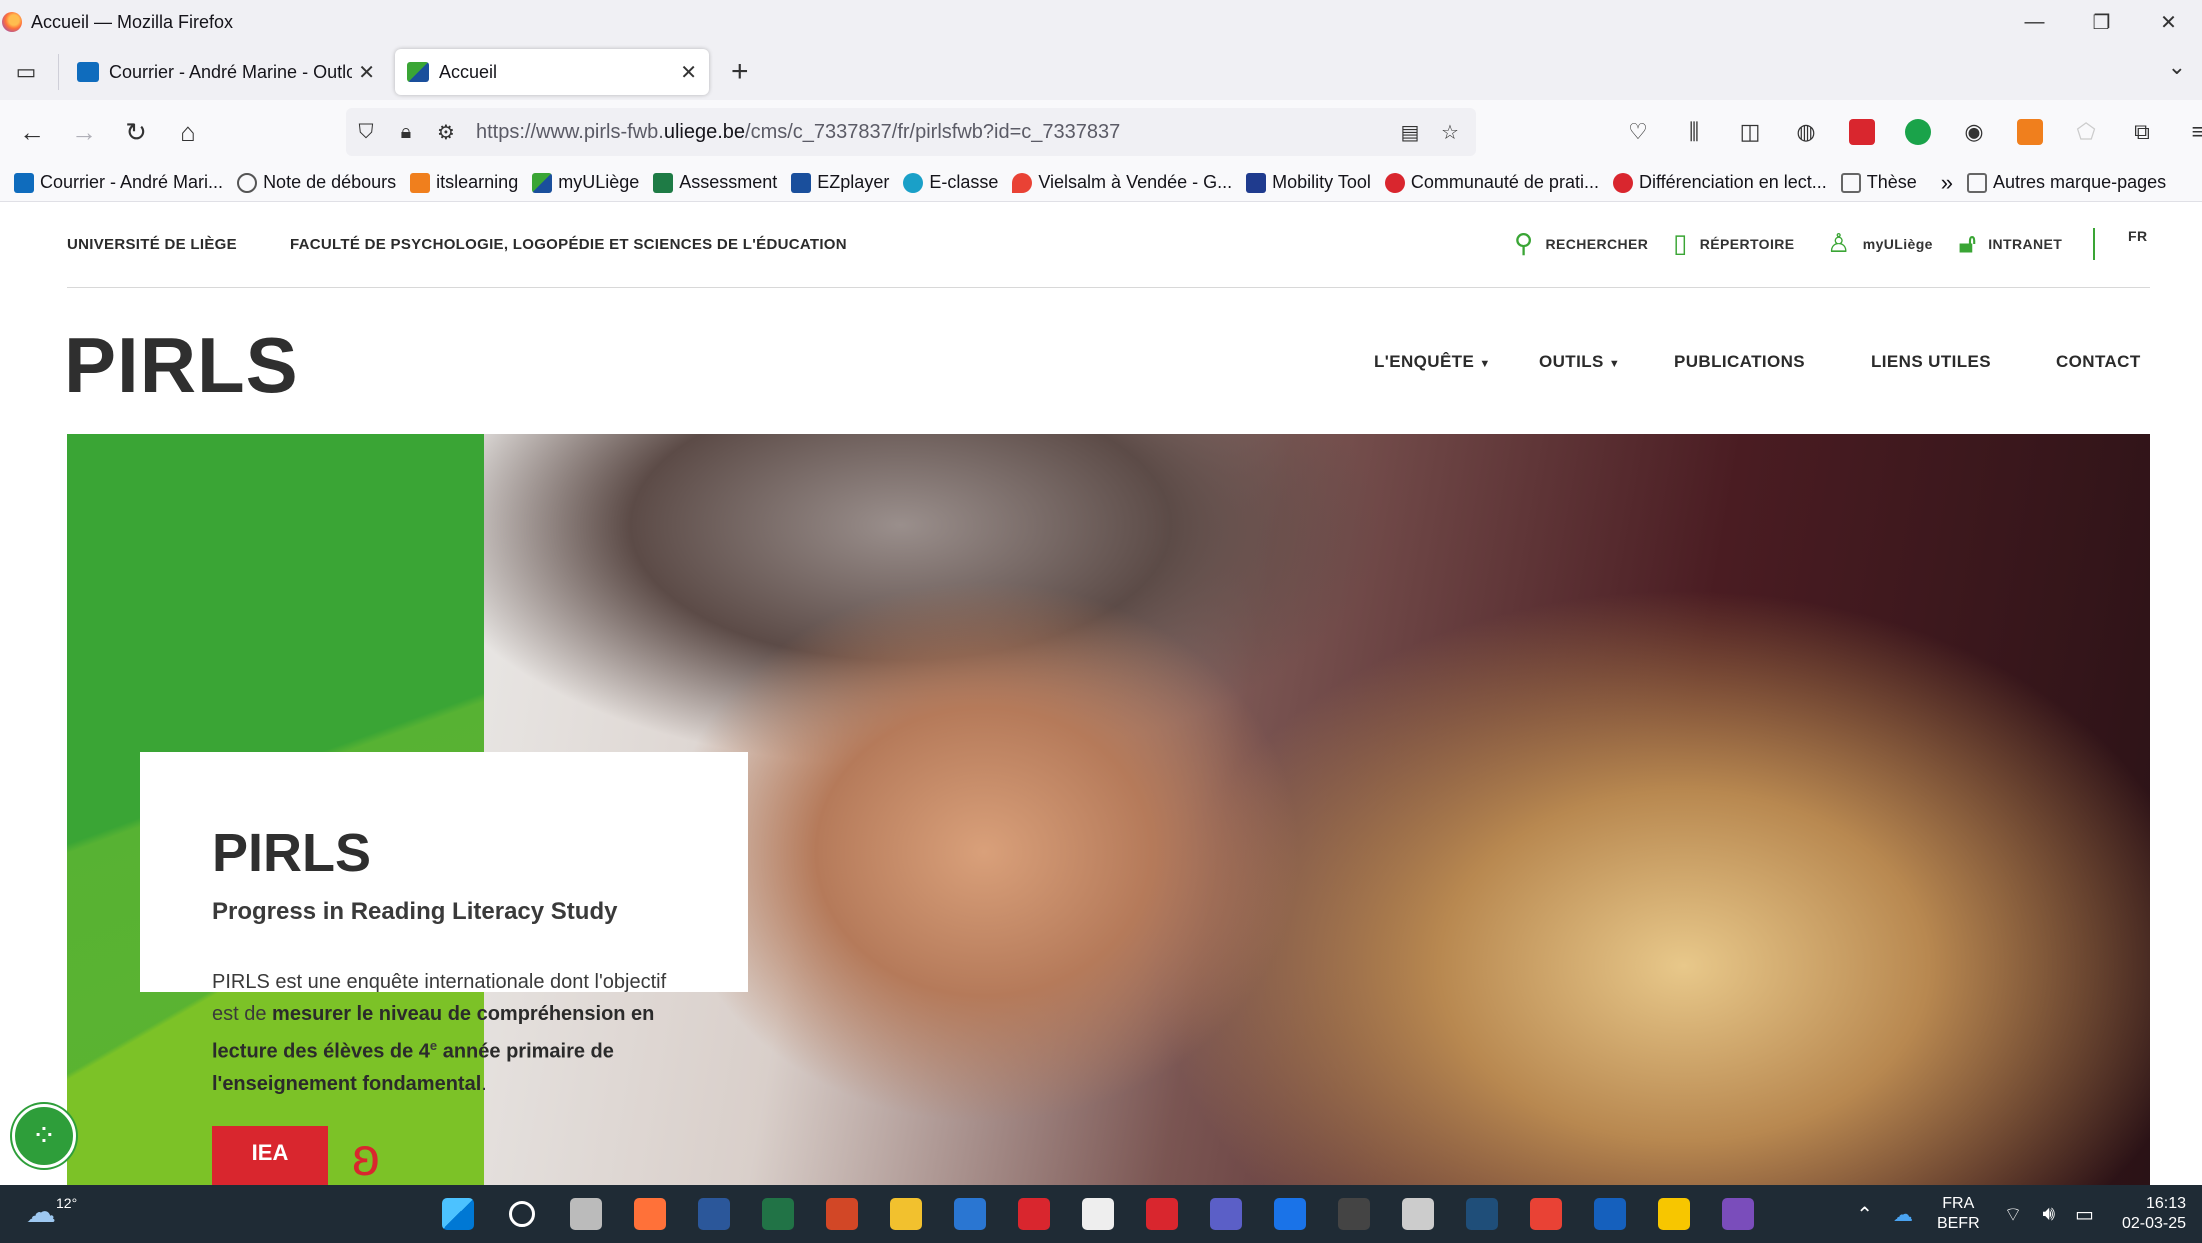  I want to click on reader-view-icon: ▤, so click(1410, 132).